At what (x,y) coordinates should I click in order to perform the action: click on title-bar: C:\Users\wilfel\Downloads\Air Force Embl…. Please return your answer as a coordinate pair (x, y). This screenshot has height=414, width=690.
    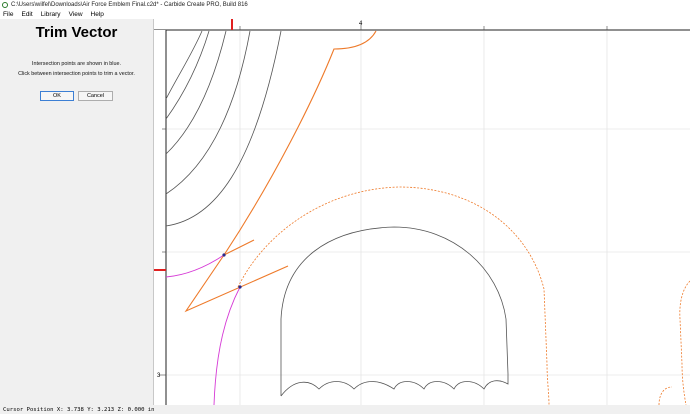
    Looking at the image, I should click on (345, 4).